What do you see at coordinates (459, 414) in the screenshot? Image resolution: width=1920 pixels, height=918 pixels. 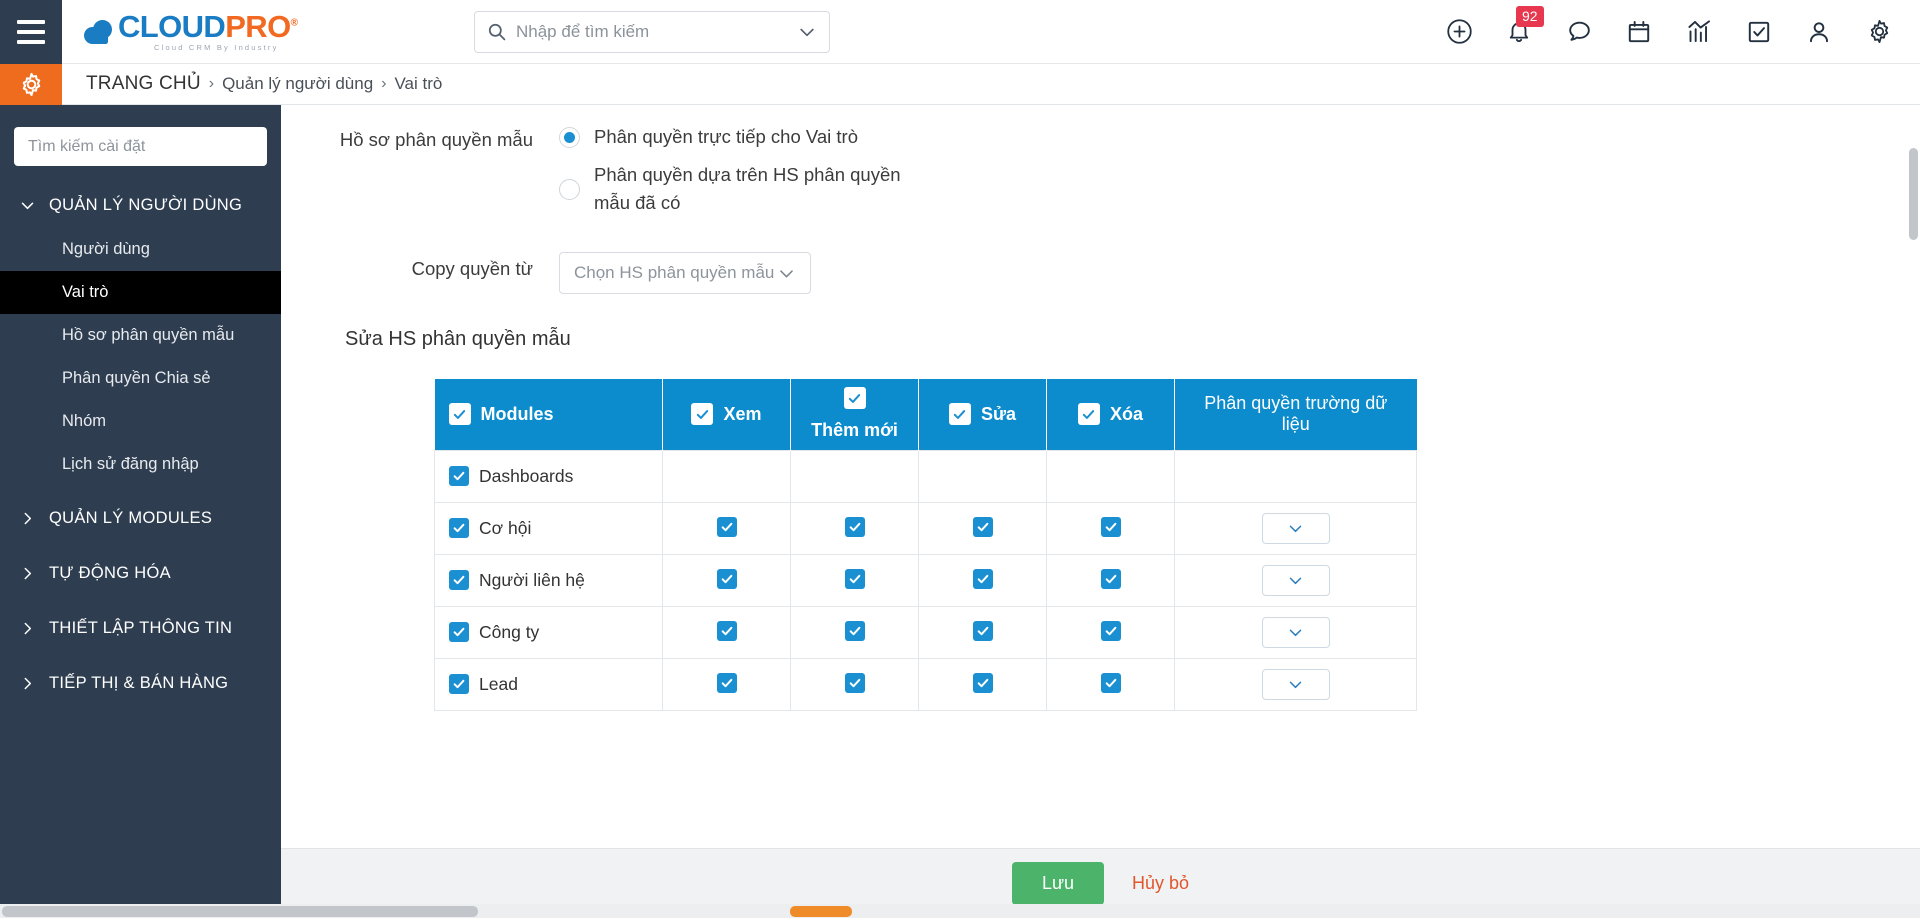 I see `select-all-modules-checkbox` at bounding box center [459, 414].